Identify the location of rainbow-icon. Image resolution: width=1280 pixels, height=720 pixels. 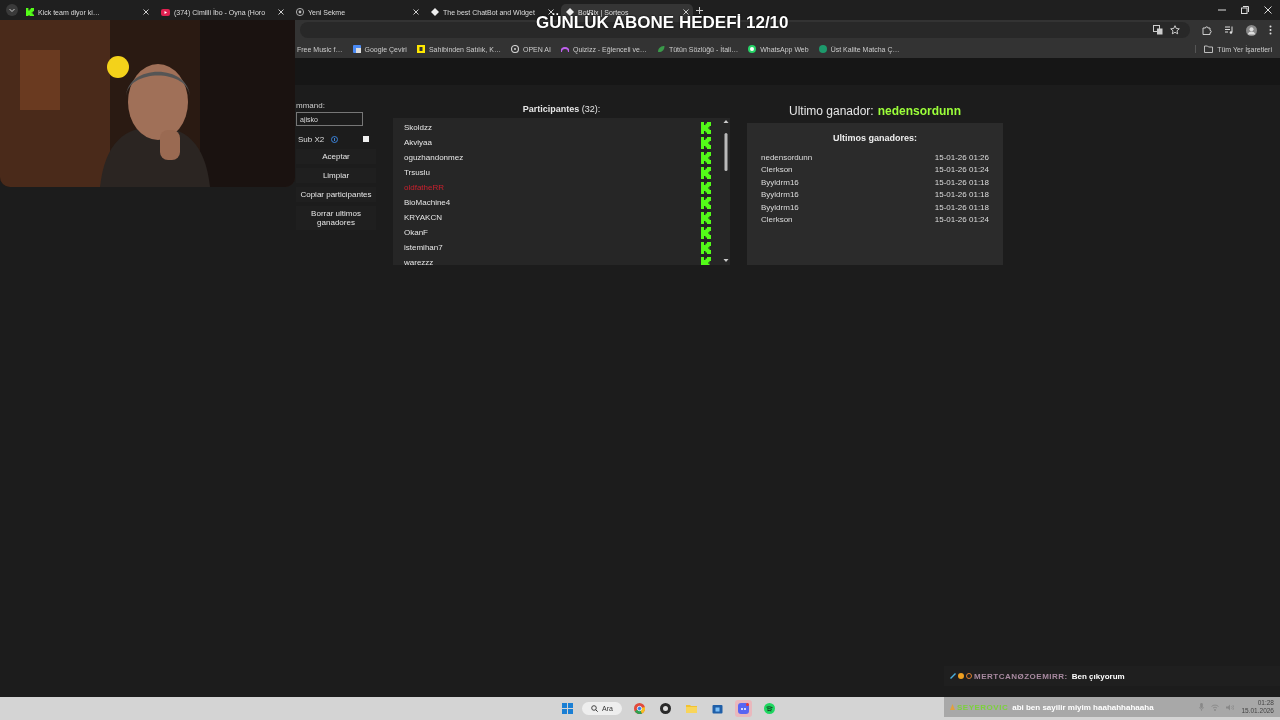
(564, 49).